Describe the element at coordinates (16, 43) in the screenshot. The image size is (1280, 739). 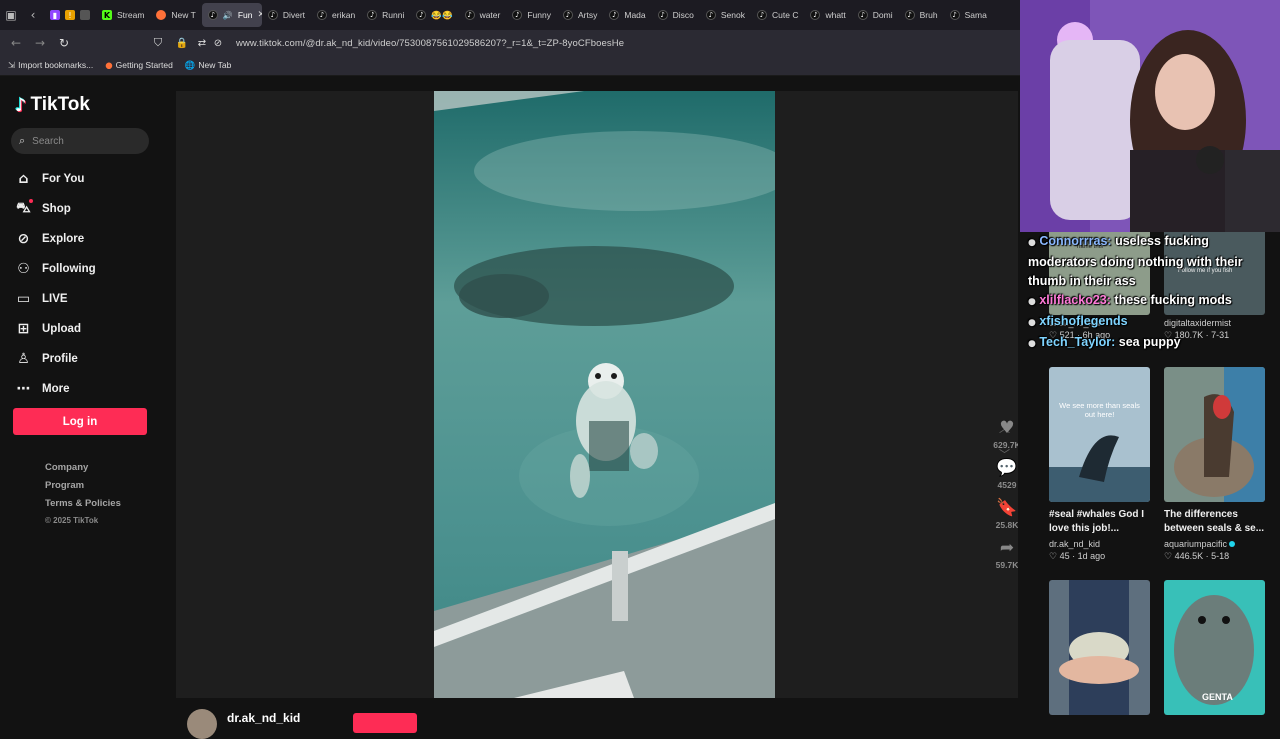
I see `back-icon: ←` at that location.